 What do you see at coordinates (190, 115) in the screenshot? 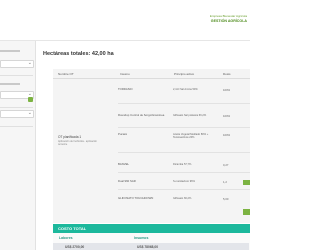
I see `cell-principio-activo: Glifosato Sal potásica 66,2%` at bounding box center [190, 115].